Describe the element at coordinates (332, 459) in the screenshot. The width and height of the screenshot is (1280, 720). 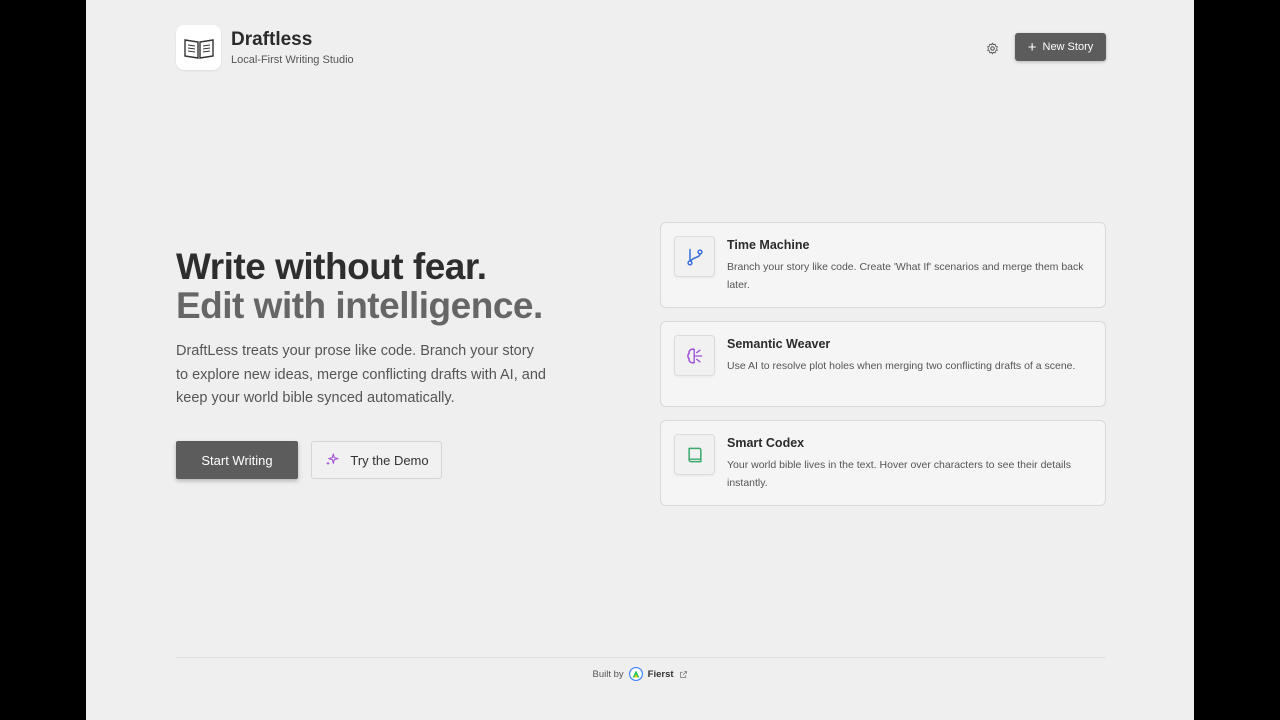
I see `sparkles-icon` at that location.